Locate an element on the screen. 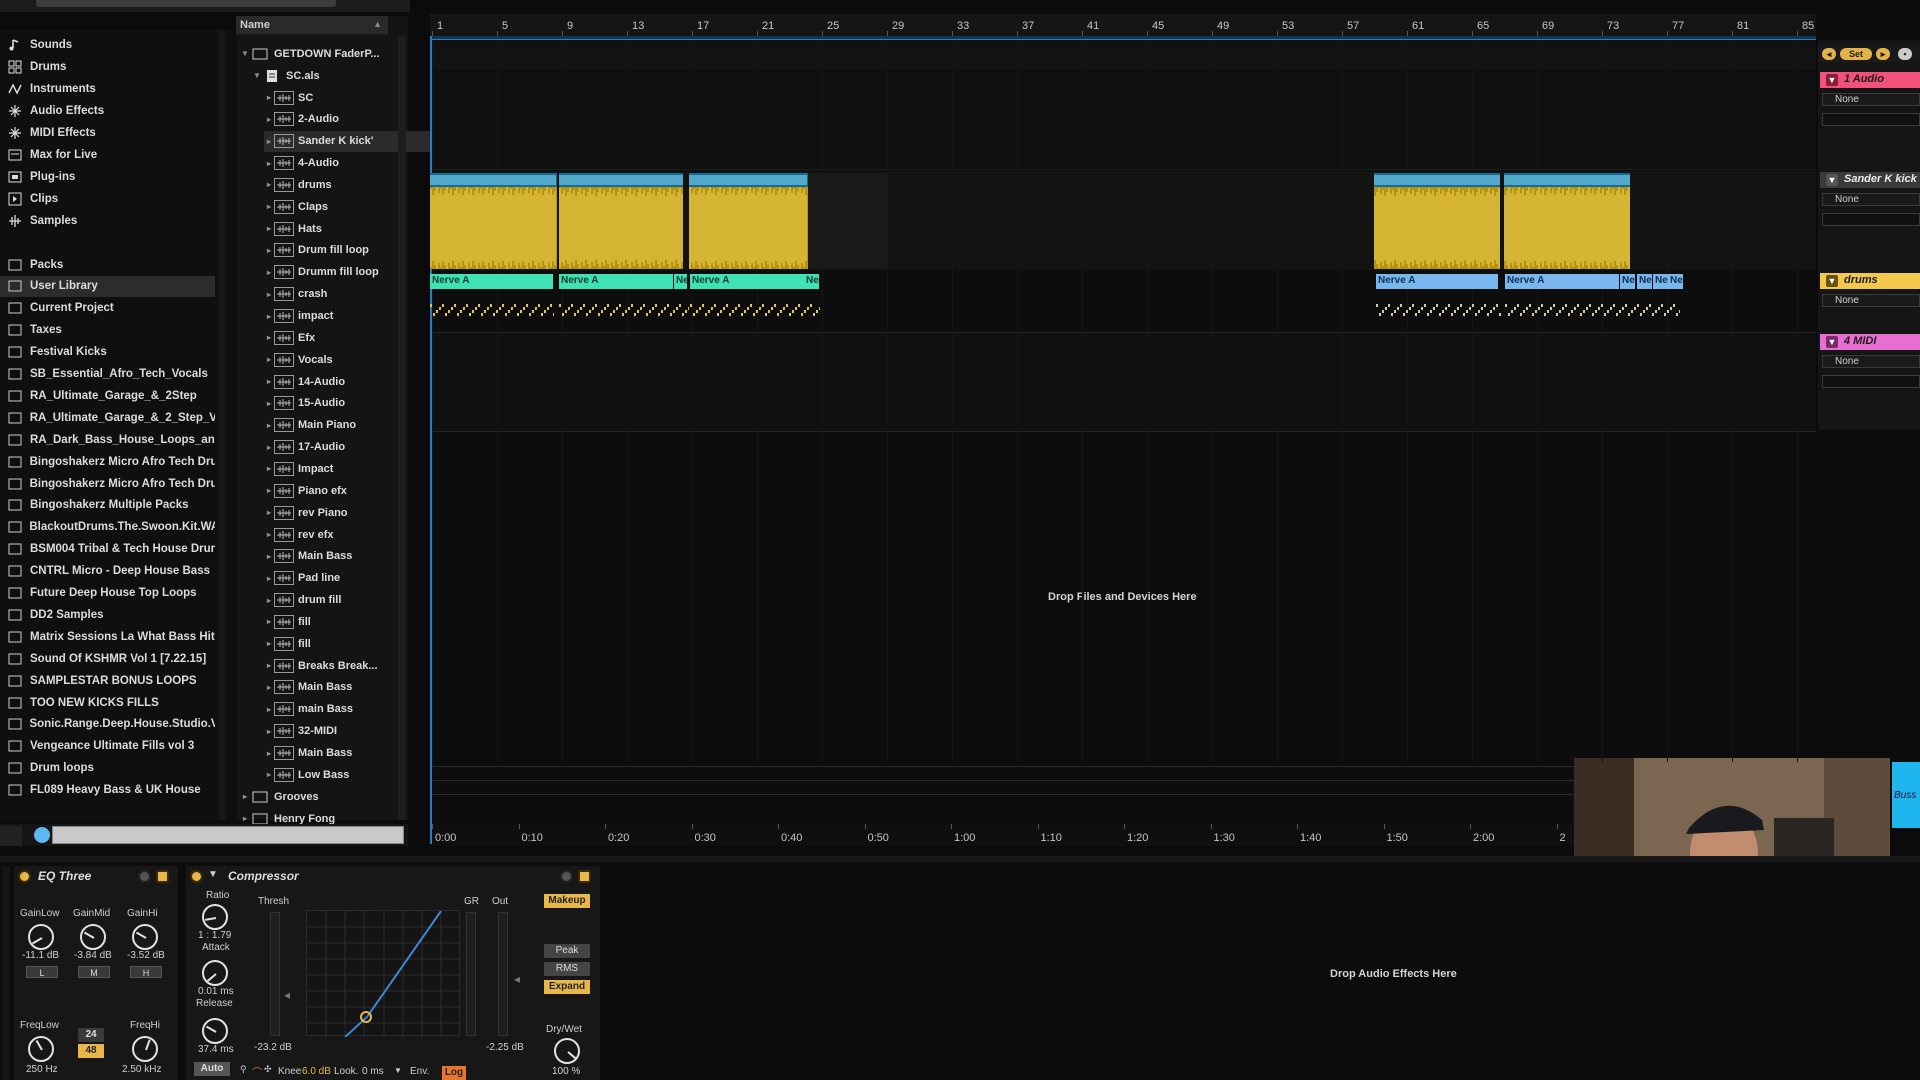 The width and height of the screenshot is (1920, 1080). auto-release-button: Auto is located at coordinates (212, 1069).